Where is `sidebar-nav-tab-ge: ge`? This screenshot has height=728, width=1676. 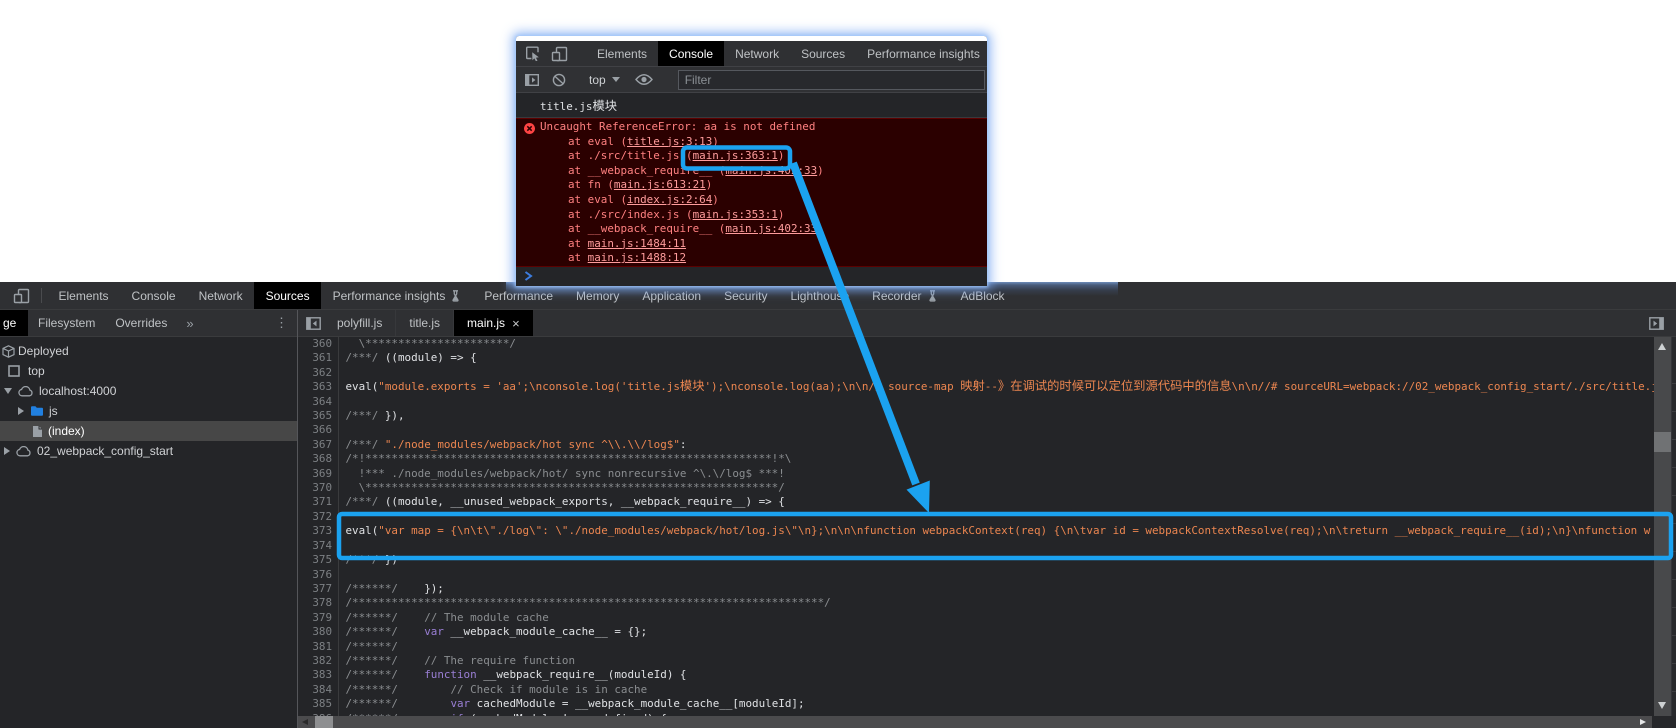 sidebar-nav-tab-ge: ge is located at coordinates (14, 323).